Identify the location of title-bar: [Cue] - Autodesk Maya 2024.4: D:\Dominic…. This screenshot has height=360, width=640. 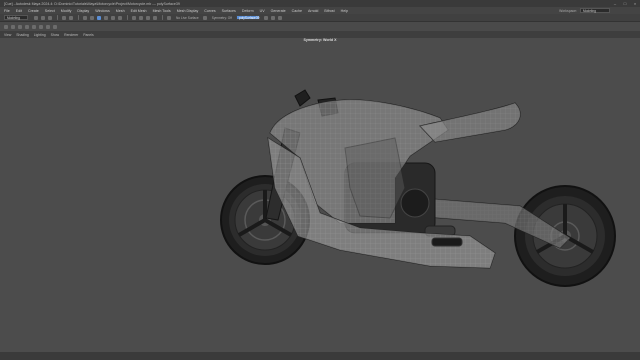
(320, 3).